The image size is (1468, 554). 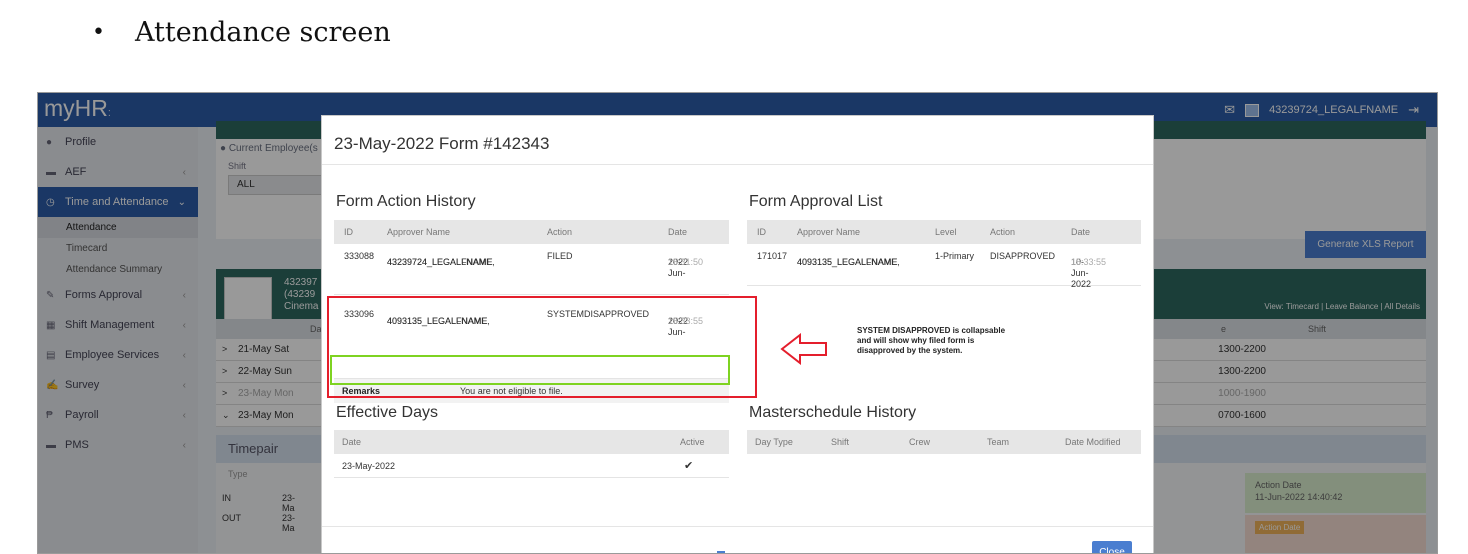 I want to click on col-level: Level, so click(x=946, y=232).